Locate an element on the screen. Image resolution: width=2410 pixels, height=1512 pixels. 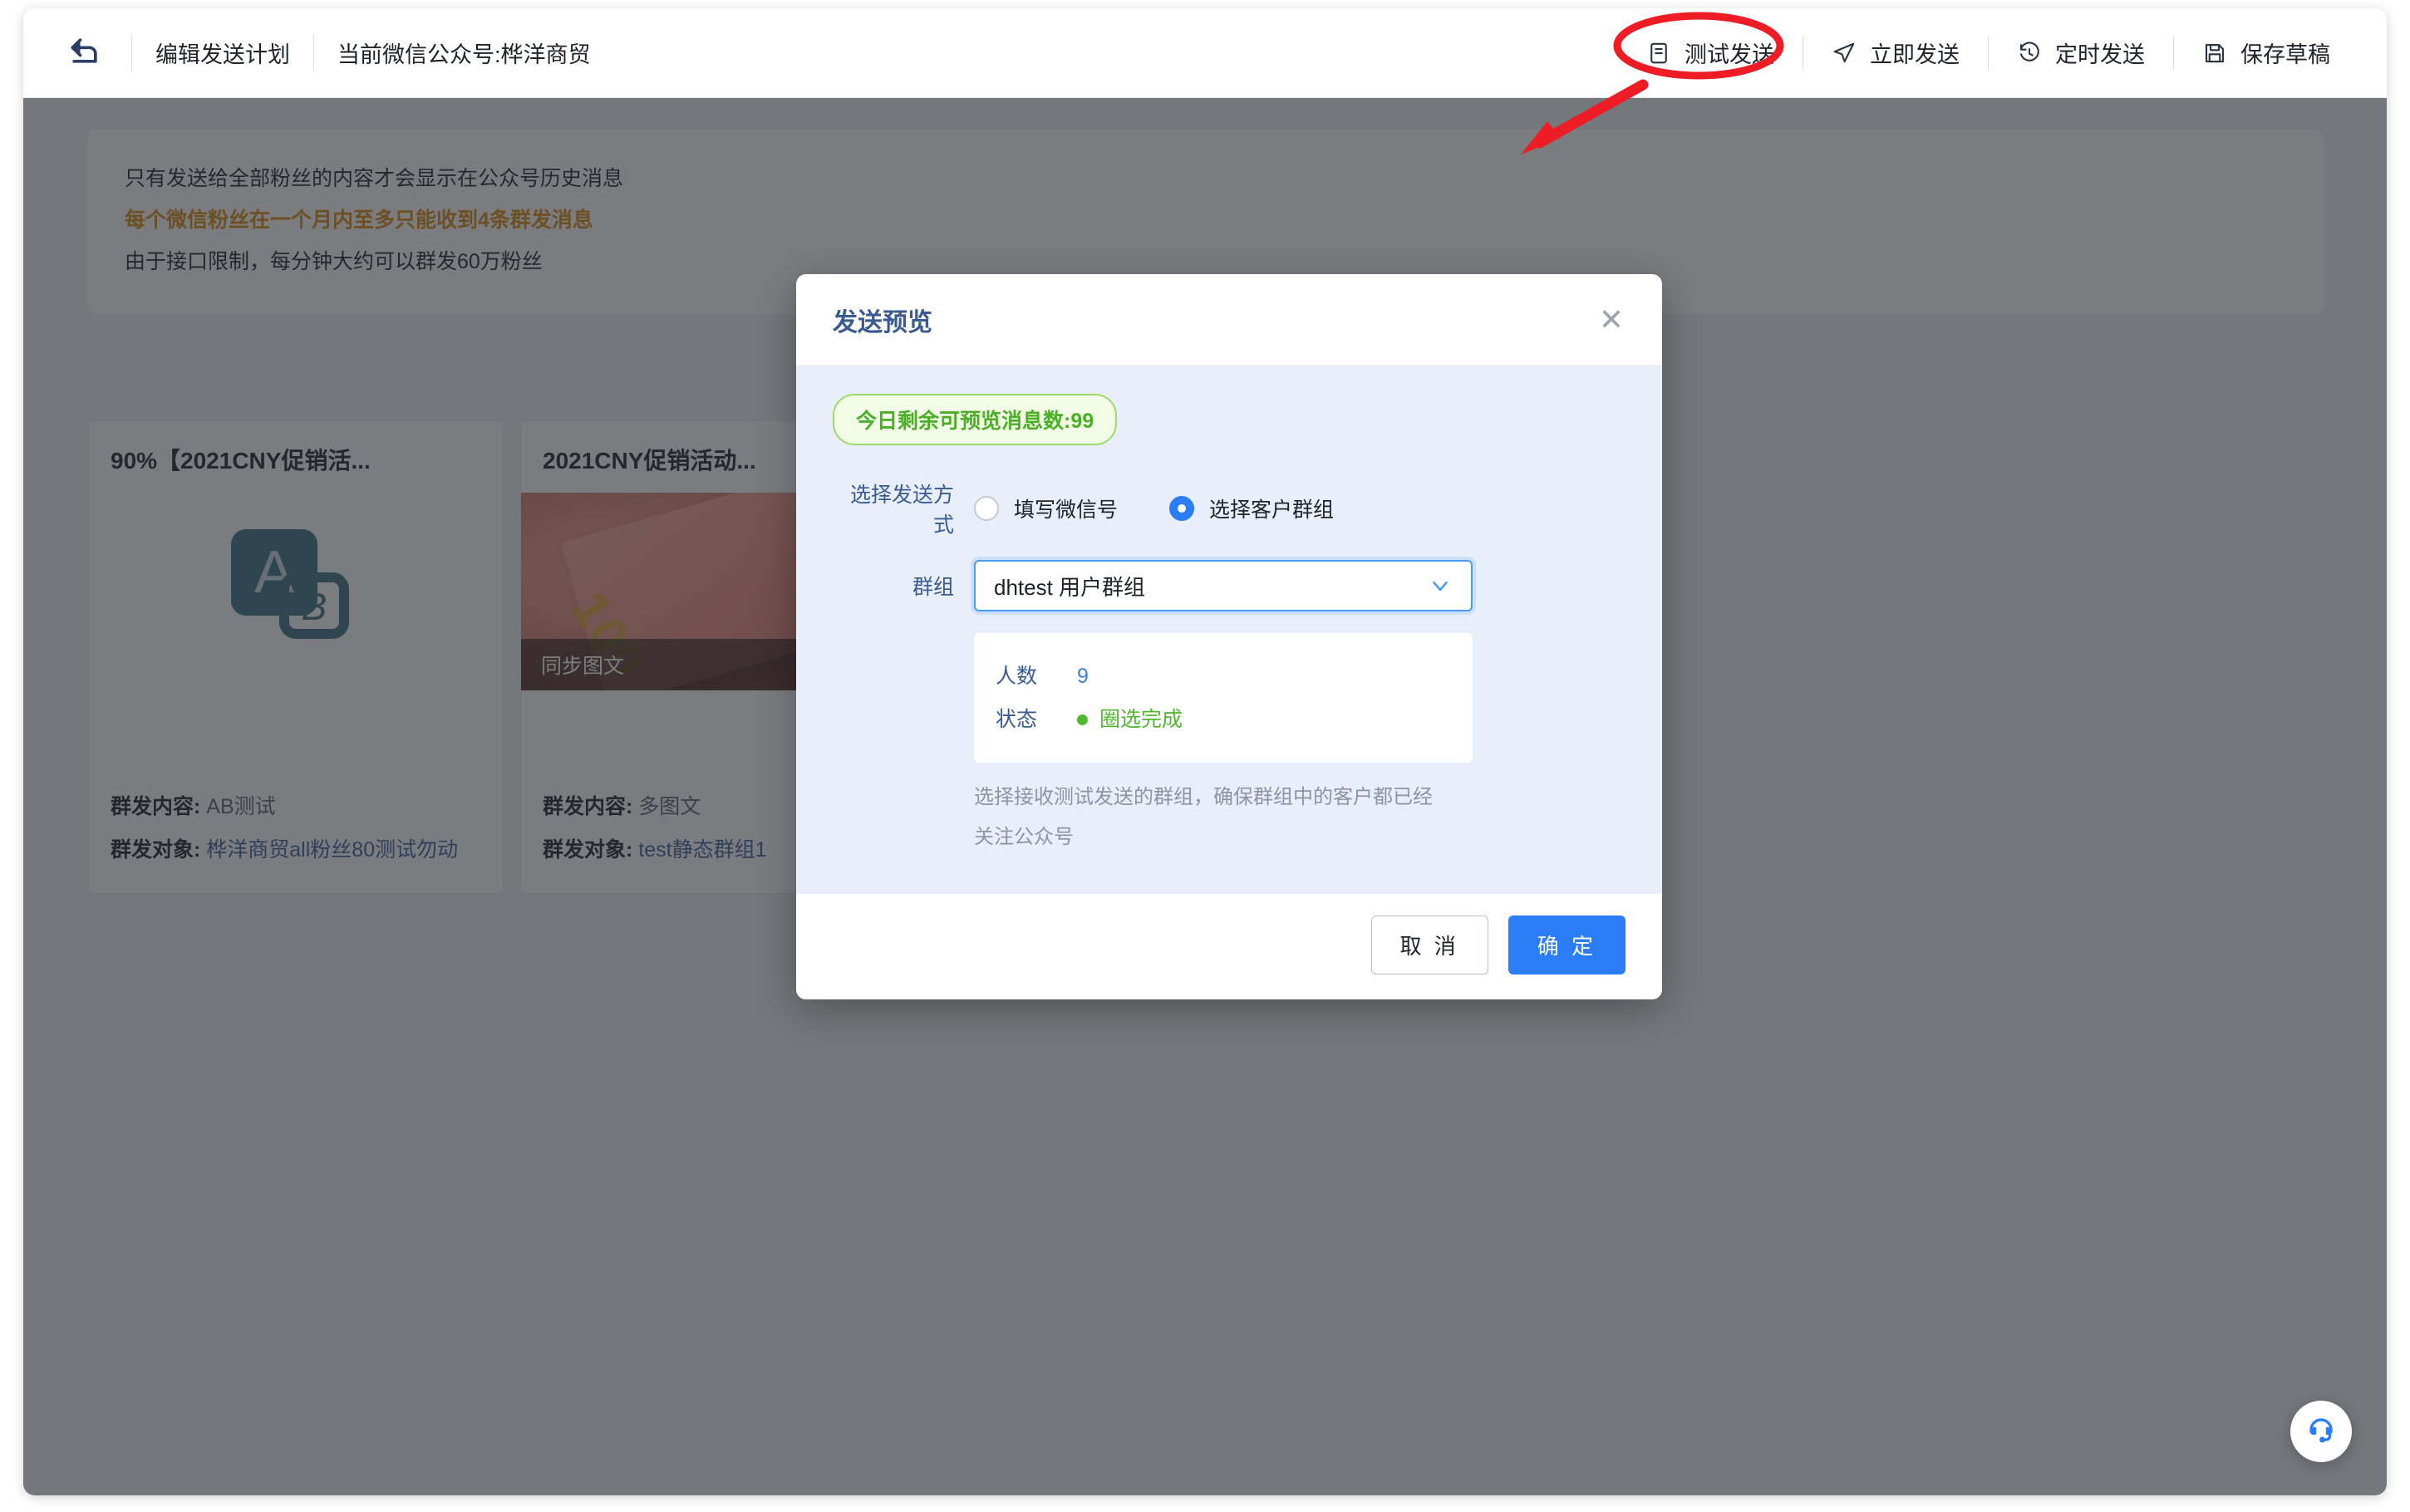
radio-customer-group-label: 选择客户群组 is located at coordinates (1272, 510).